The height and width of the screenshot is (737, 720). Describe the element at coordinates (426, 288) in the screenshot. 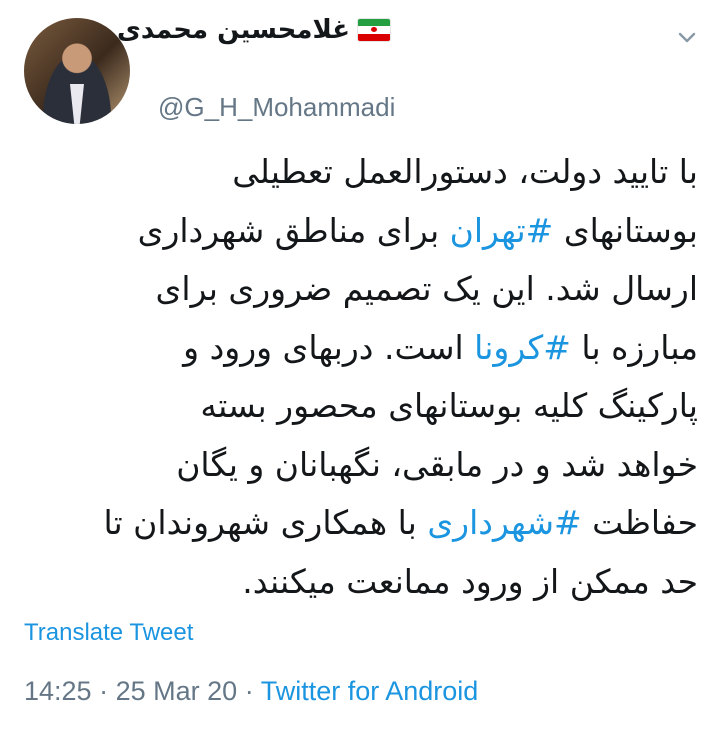

I see `tweet-line: ارسال شد. این یک تصمیم ضروری برای` at that location.